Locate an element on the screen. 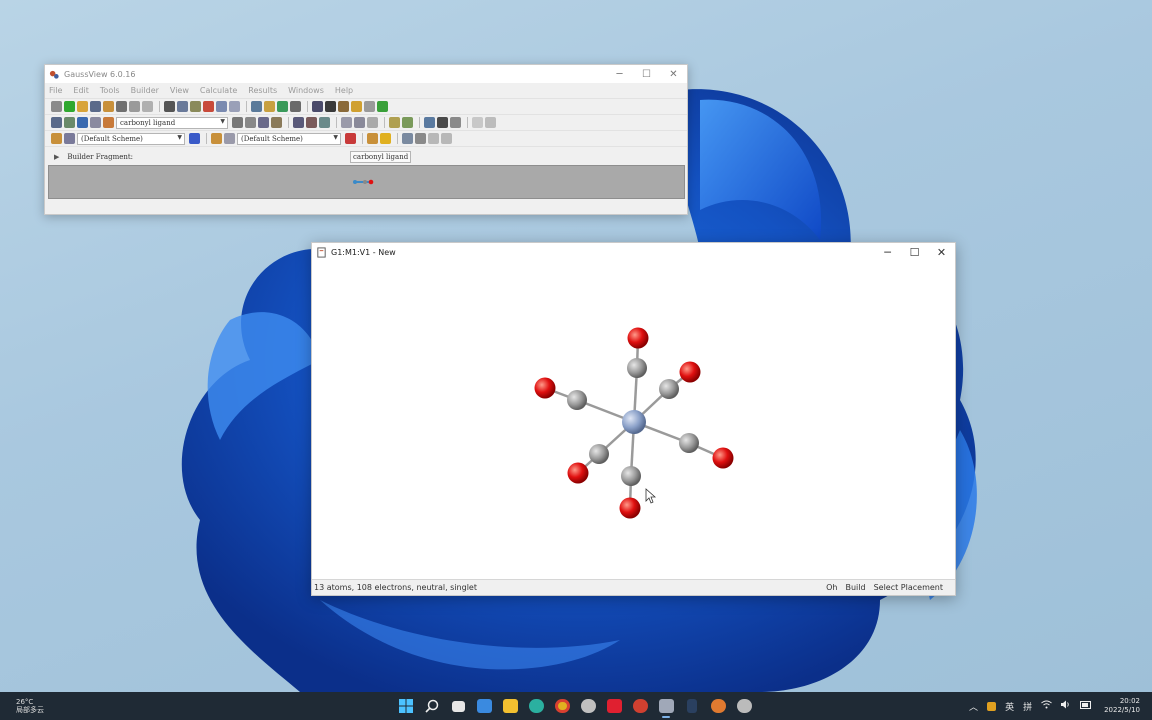  copy-view-icon is located at coordinates (477, 122).